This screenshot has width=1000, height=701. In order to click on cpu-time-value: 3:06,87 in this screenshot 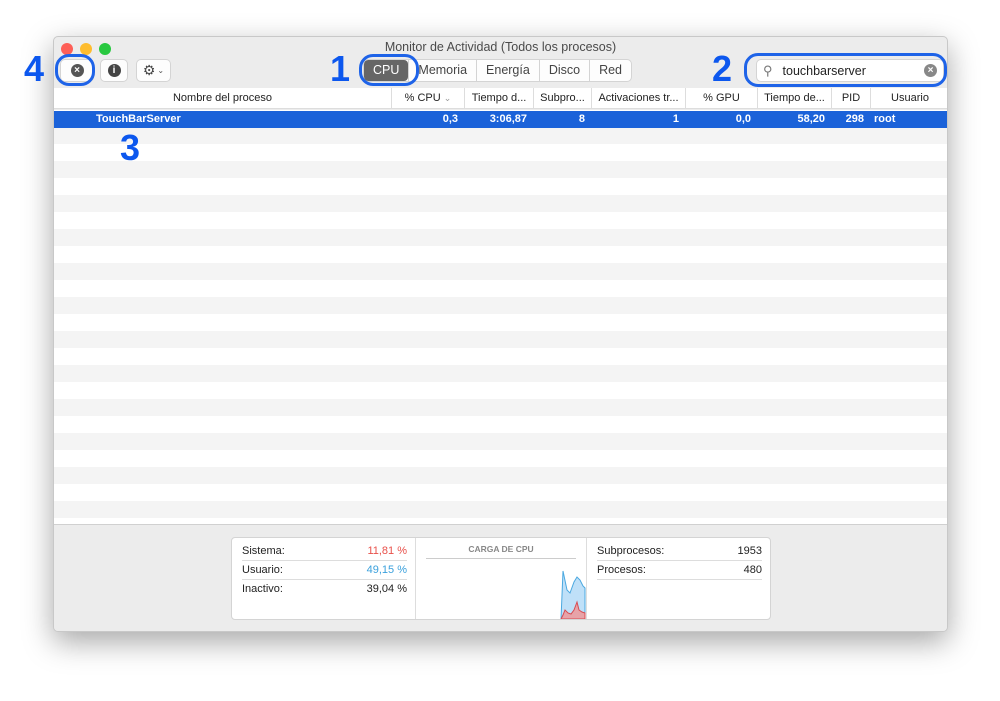, I will do `click(508, 119)`.